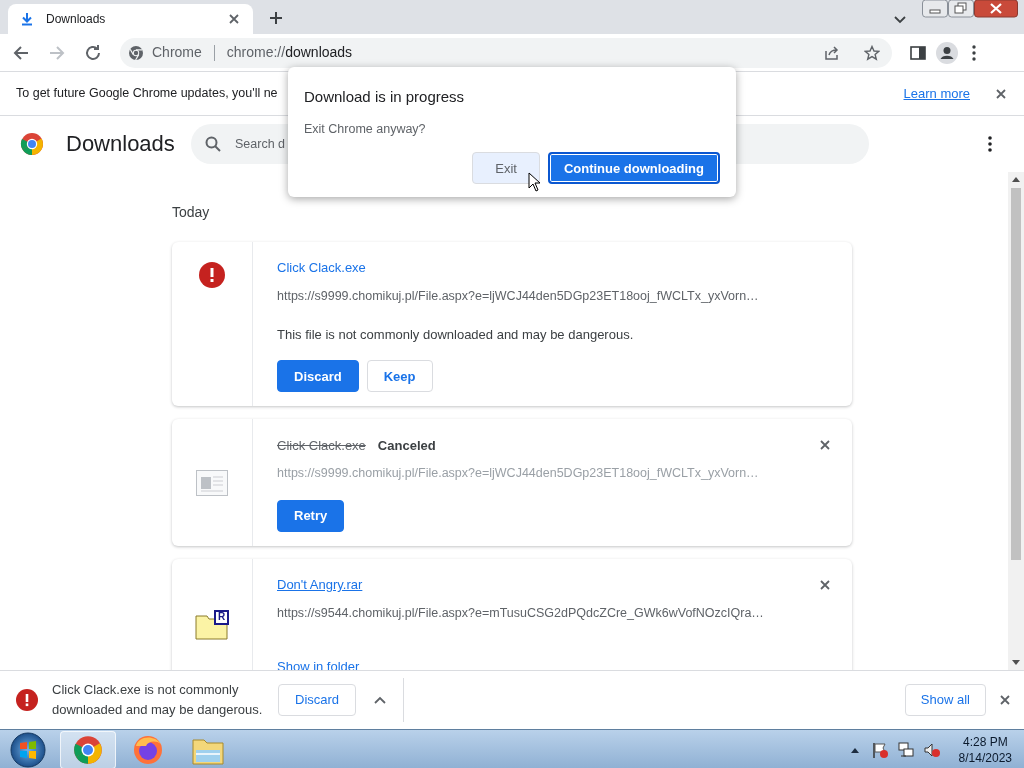 The width and height of the screenshot is (1024, 768). Describe the element at coordinates (506, 168) in the screenshot. I see `exit-button: Exit` at that location.